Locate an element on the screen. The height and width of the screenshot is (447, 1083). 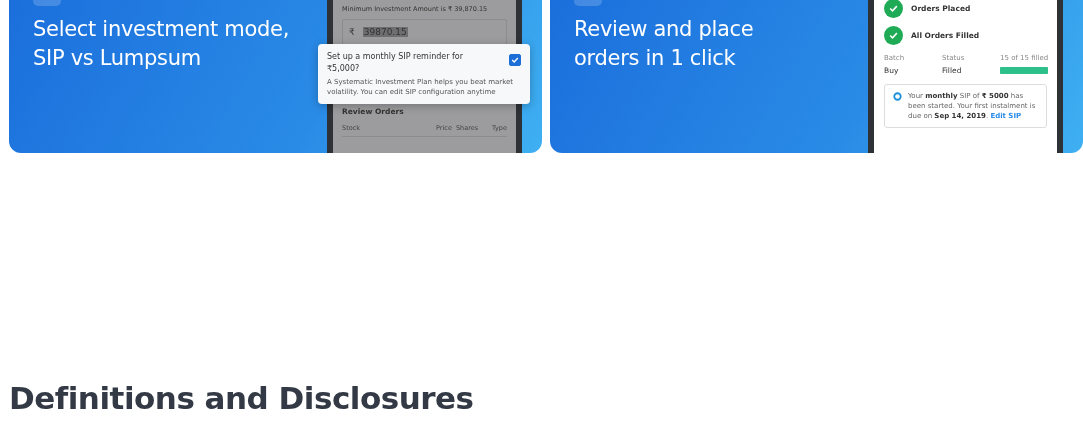
currency-symbol: ₹ is located at coordinates (352, 32).